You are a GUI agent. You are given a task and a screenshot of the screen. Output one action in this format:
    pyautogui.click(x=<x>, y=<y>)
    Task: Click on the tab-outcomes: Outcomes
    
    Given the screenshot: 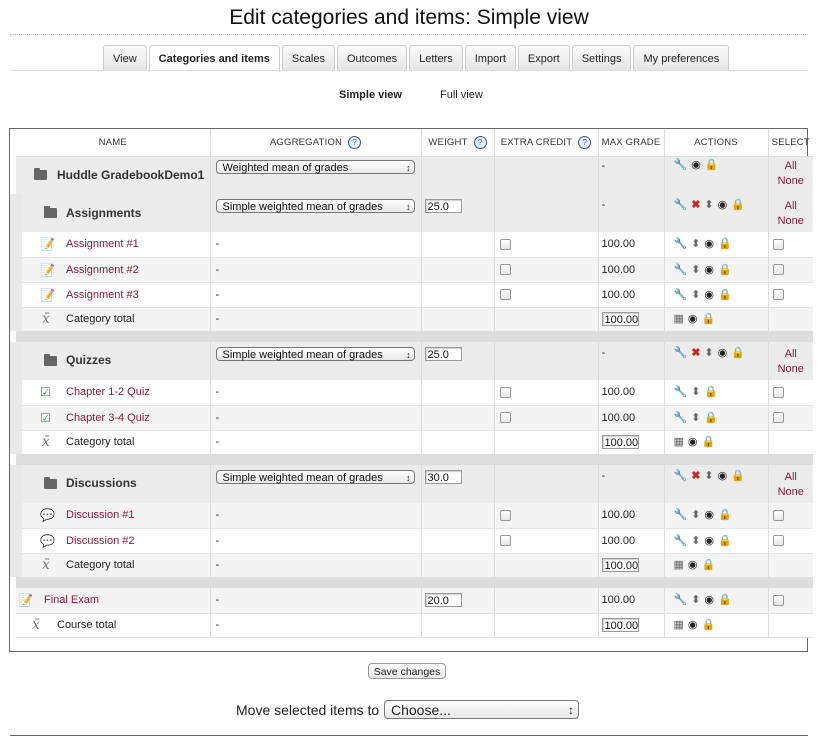 What is the action you would take?
    pyautogui.click(x=372, y=57)
    